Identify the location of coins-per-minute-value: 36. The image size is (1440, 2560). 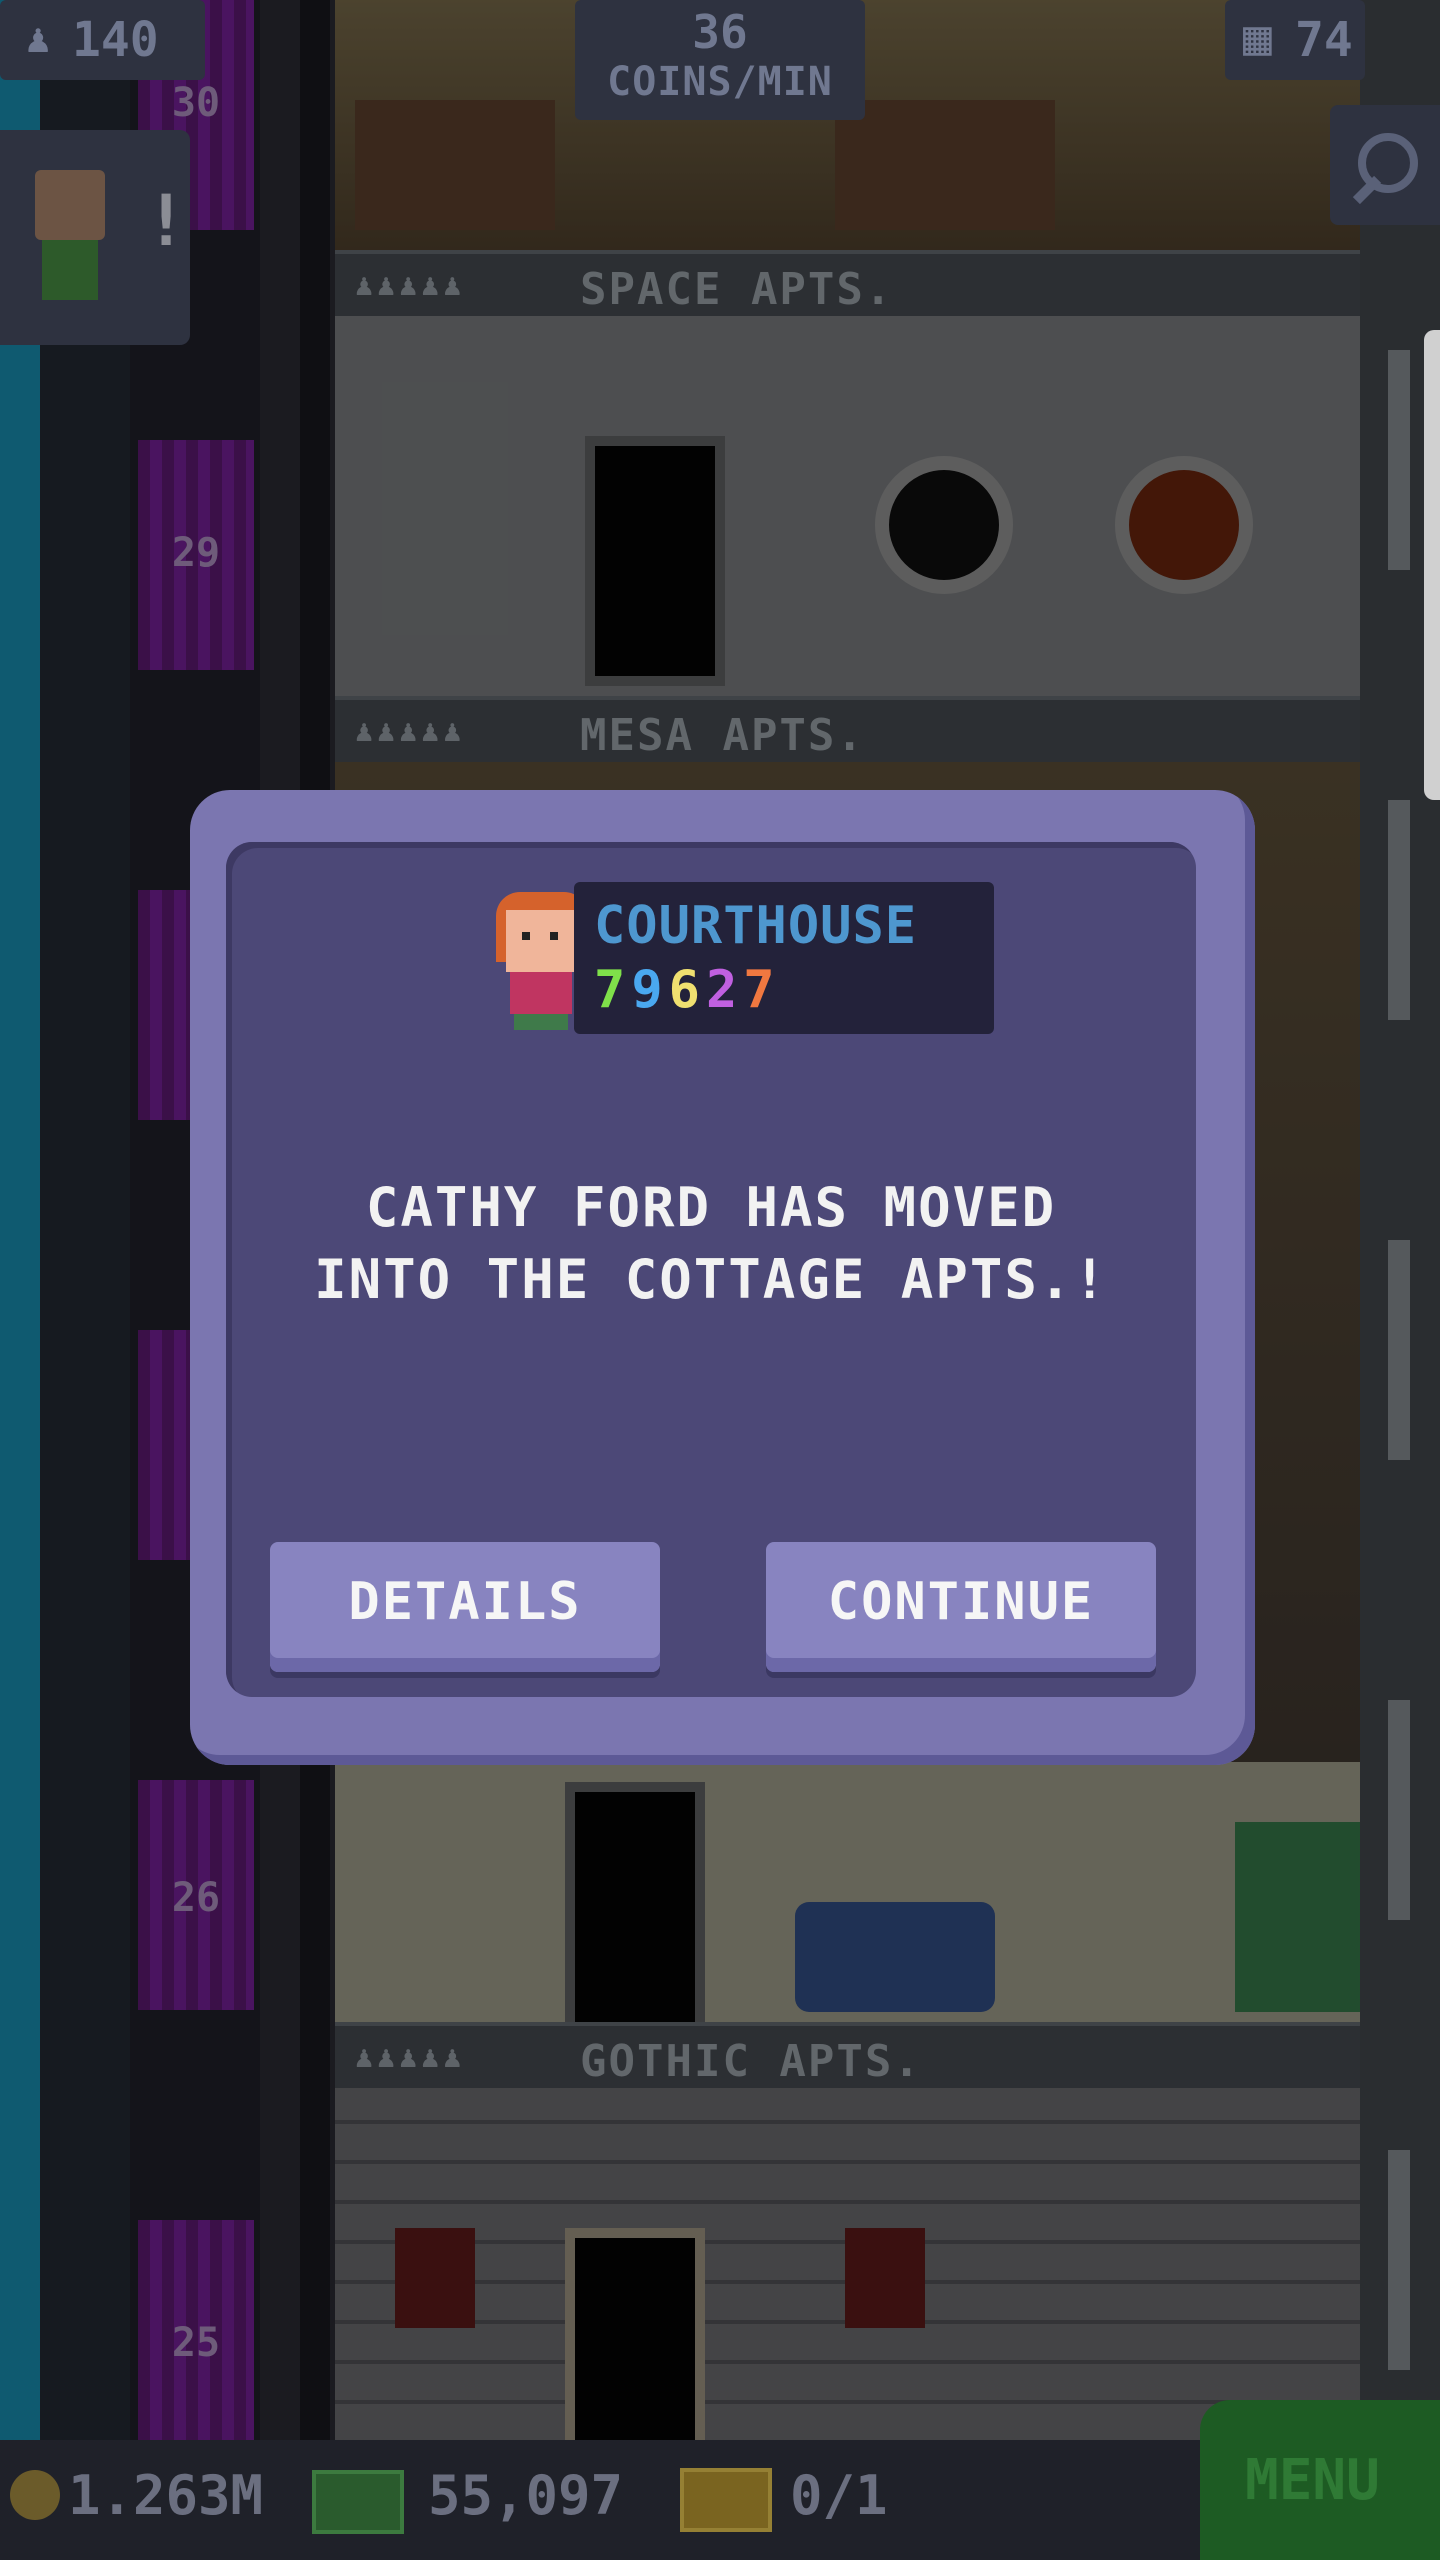
(720, 32).